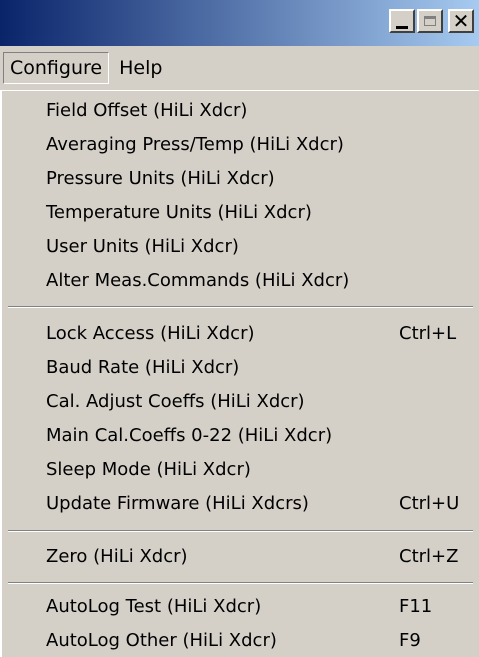 This screenshot has height=657, width=479. I want to click on menu-item-autolog-other: AutoLog Other (HiLi Xdcr) F9, so click(262, 640).